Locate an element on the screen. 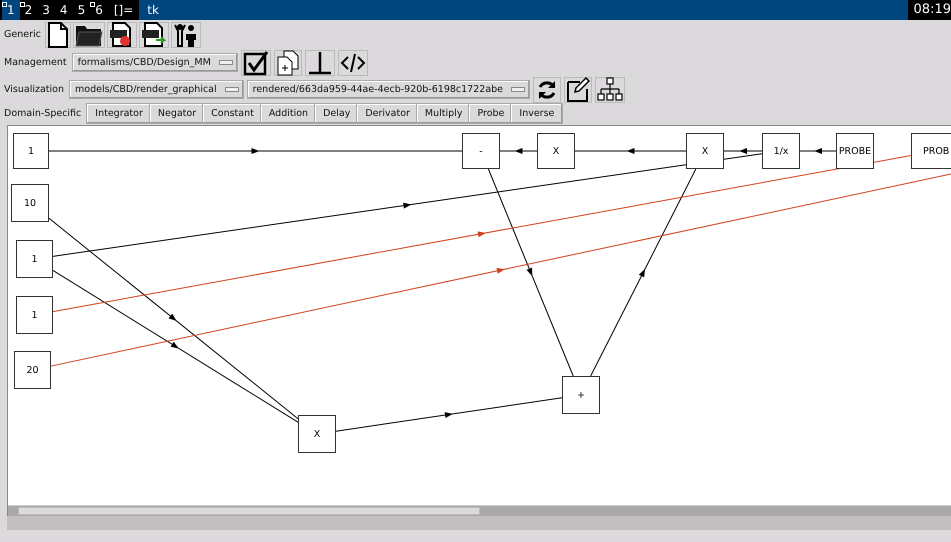 This screenshot has width=951, height=542. workspace-tag: 3 is located at coordinates (46, 10).